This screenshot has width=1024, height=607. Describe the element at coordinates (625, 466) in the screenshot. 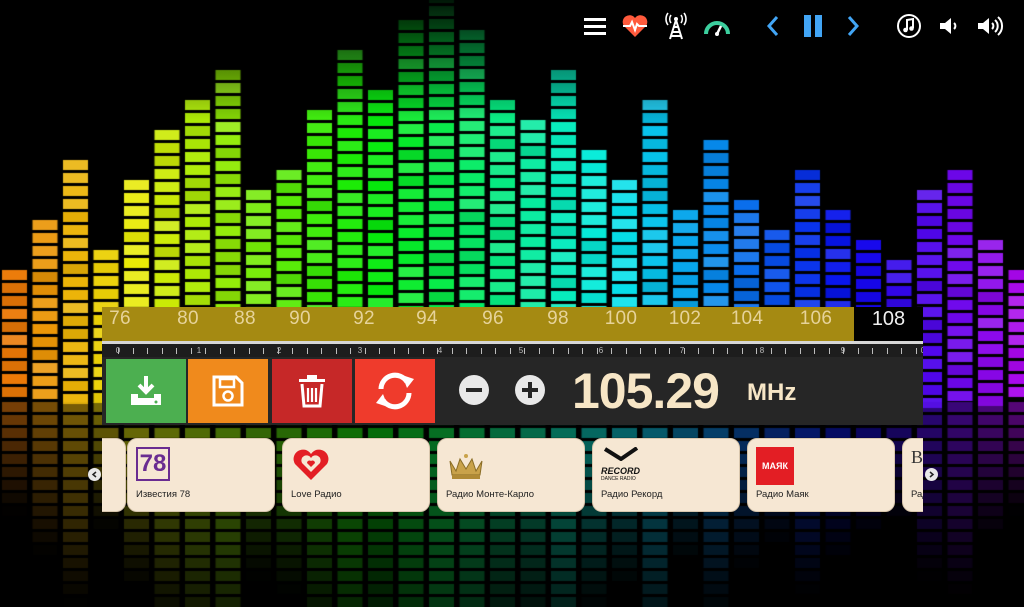

I see `record-logo: RECORD DANCE RADIO` at that location.